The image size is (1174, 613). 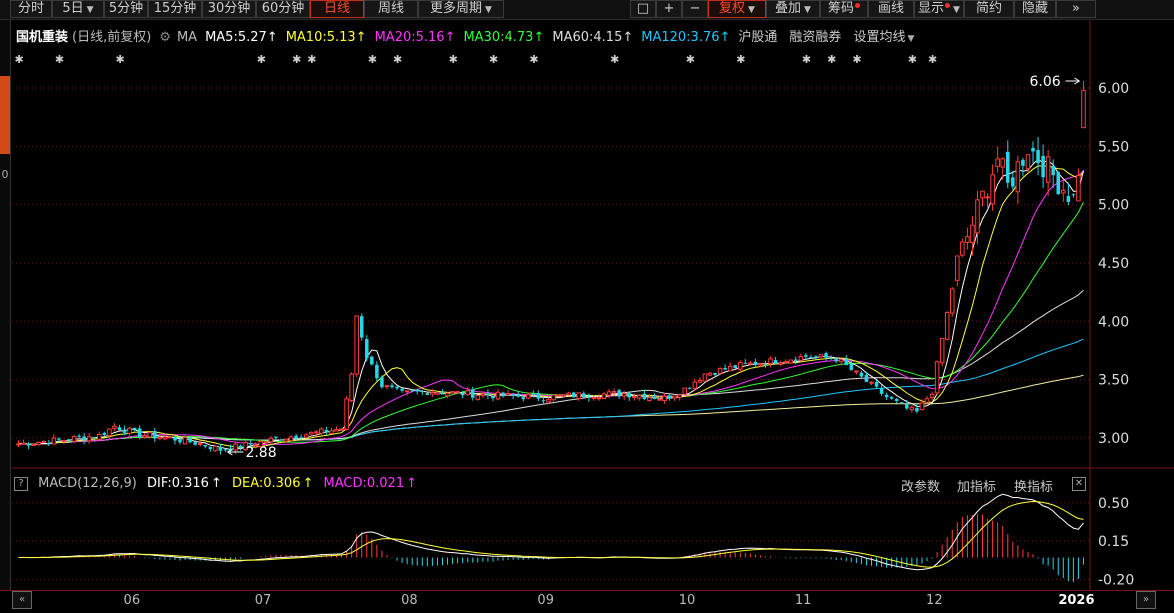 What do you see at coordinates (132, 600) in the screenshot?
I see `x-tick-label: 06` at bounding box center [132, 600].